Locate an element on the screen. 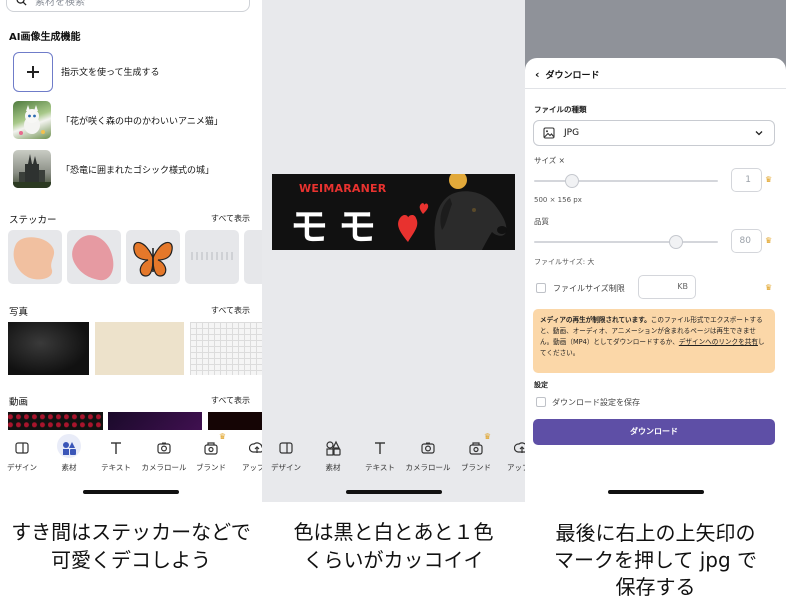 The width and height of the screenshot is (786, 605). butterfly-icon is located at coordinates (153, 259).